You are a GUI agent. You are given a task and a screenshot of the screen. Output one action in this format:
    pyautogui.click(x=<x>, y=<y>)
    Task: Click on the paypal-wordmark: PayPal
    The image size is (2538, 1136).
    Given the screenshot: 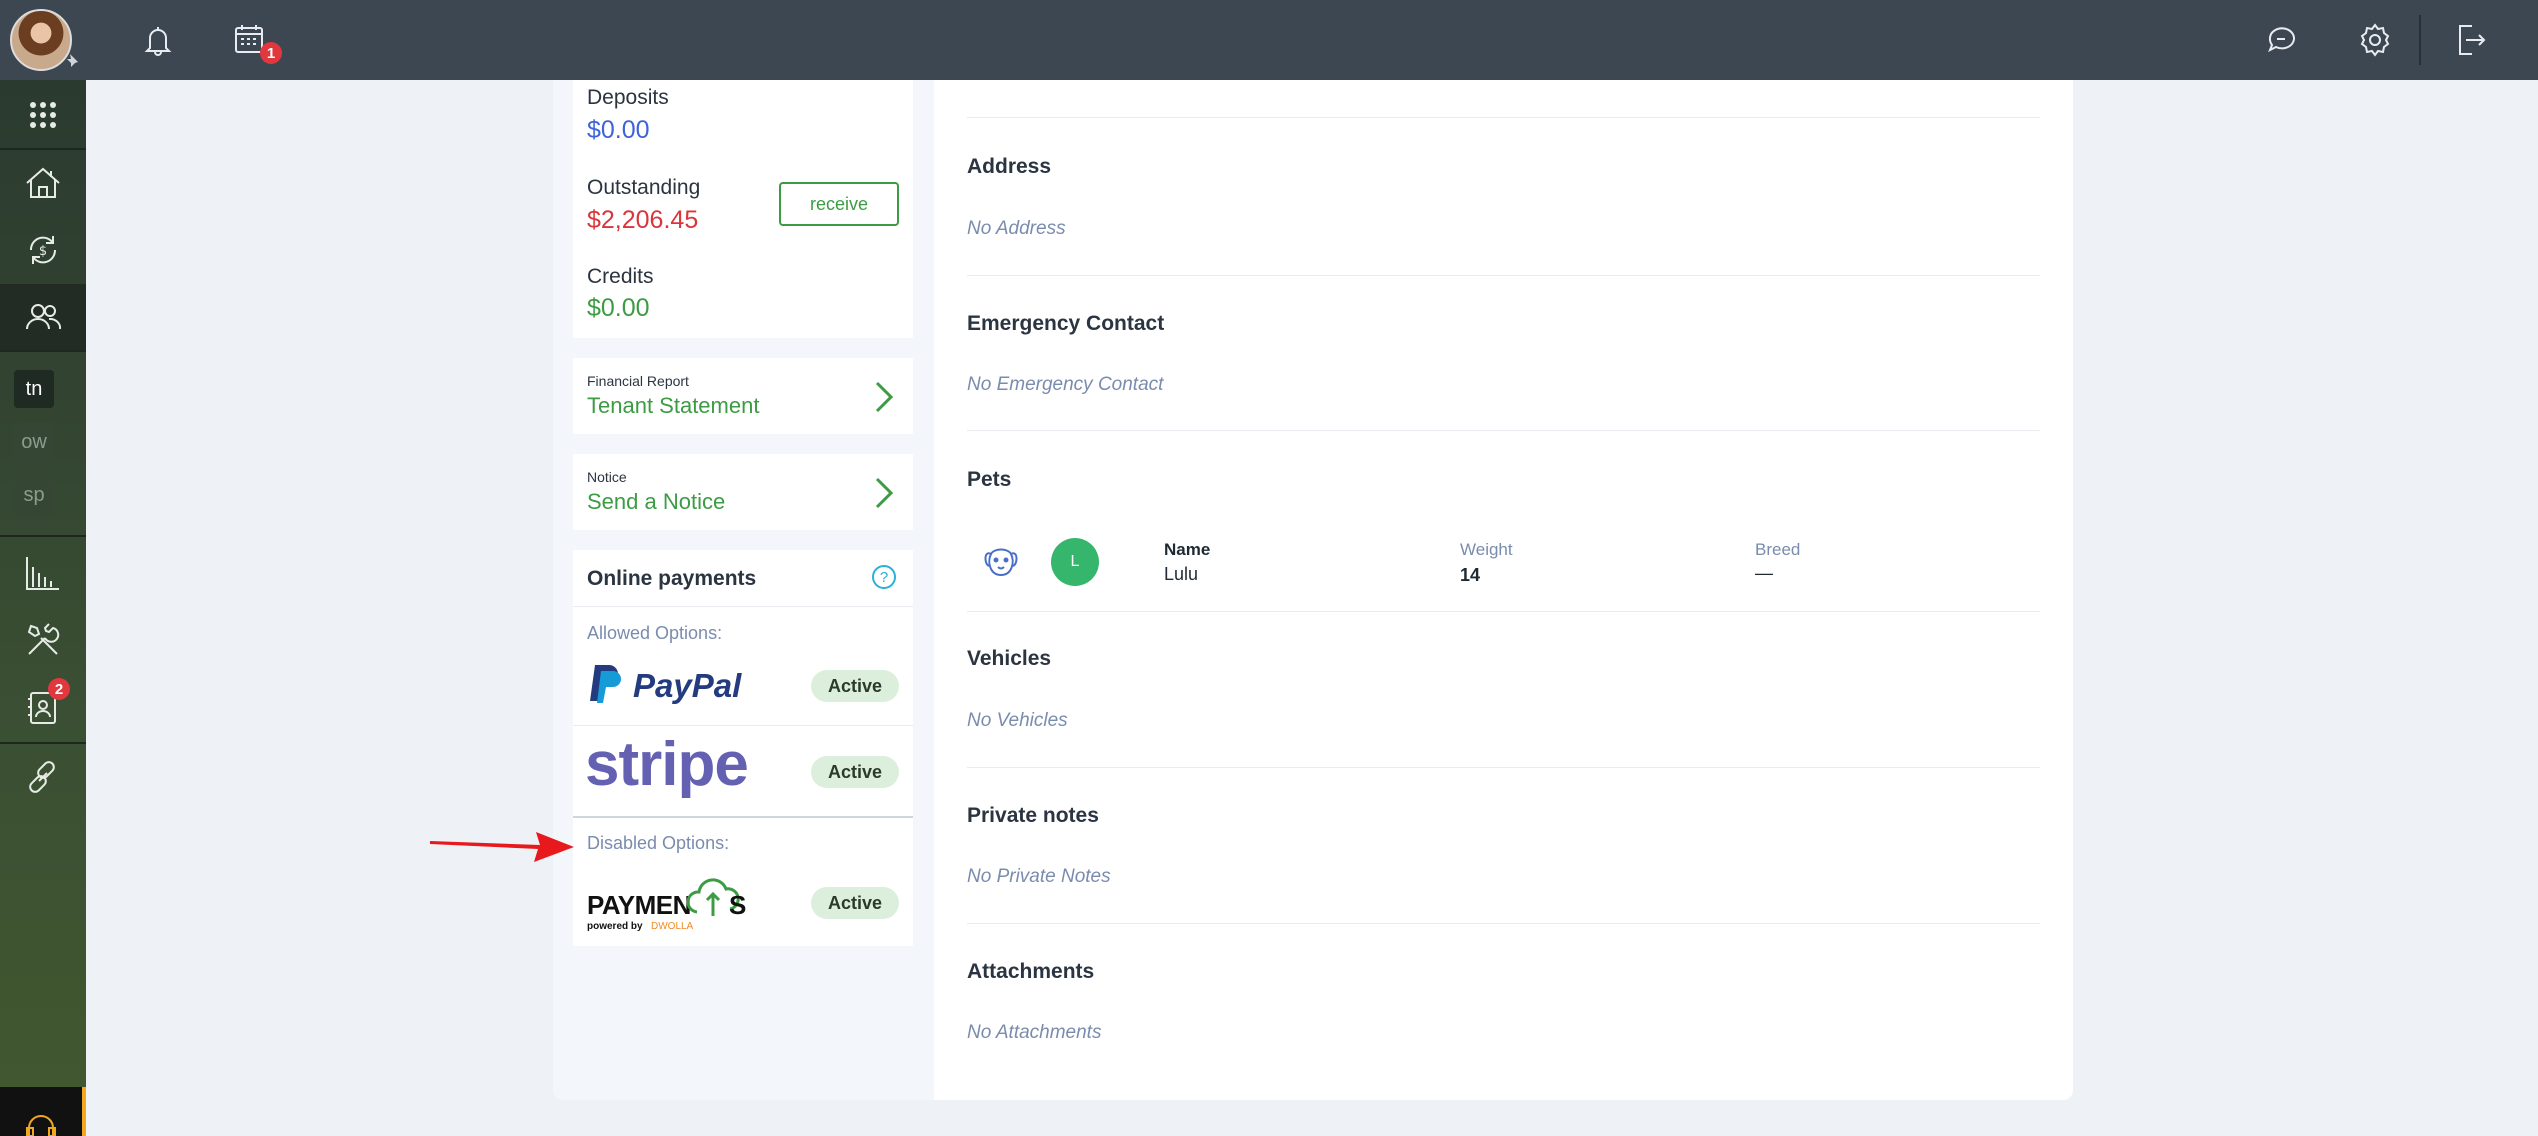 What is the action you would take?
    pyautogui.click(x=687, y=685)
    